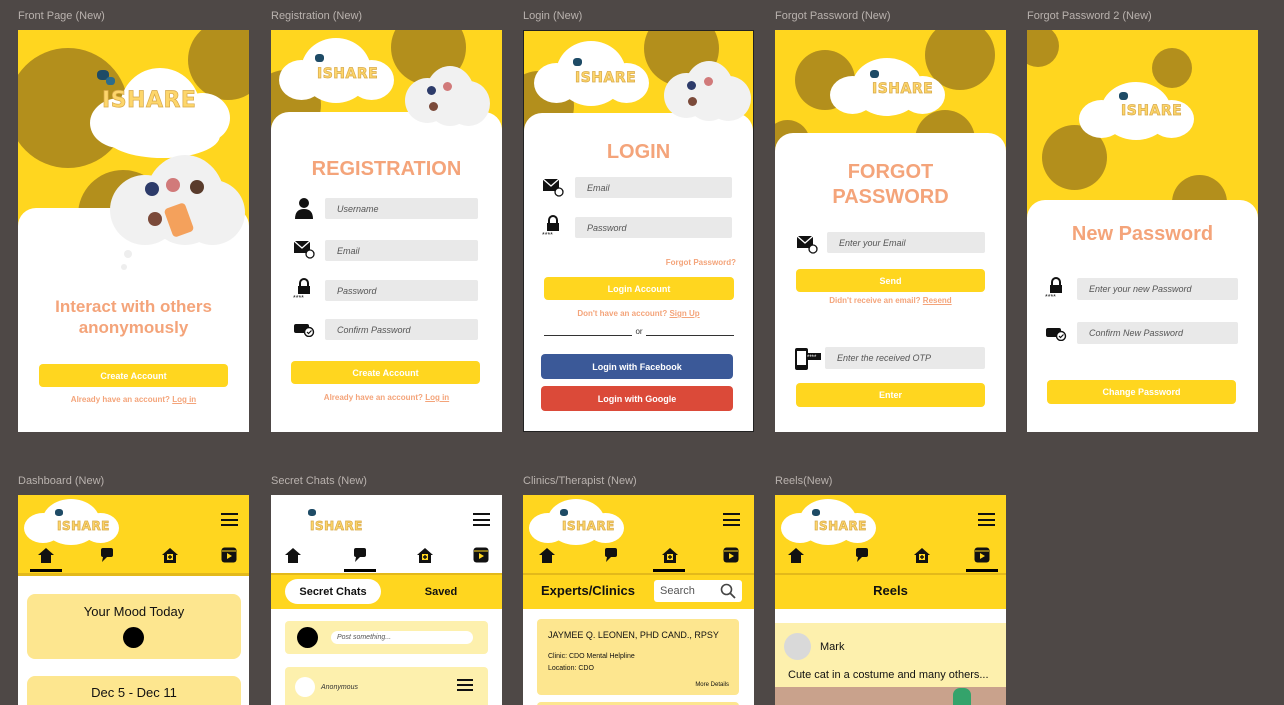  I want to click on forgot-password-link: Forgot Password?, so click(701, 262).